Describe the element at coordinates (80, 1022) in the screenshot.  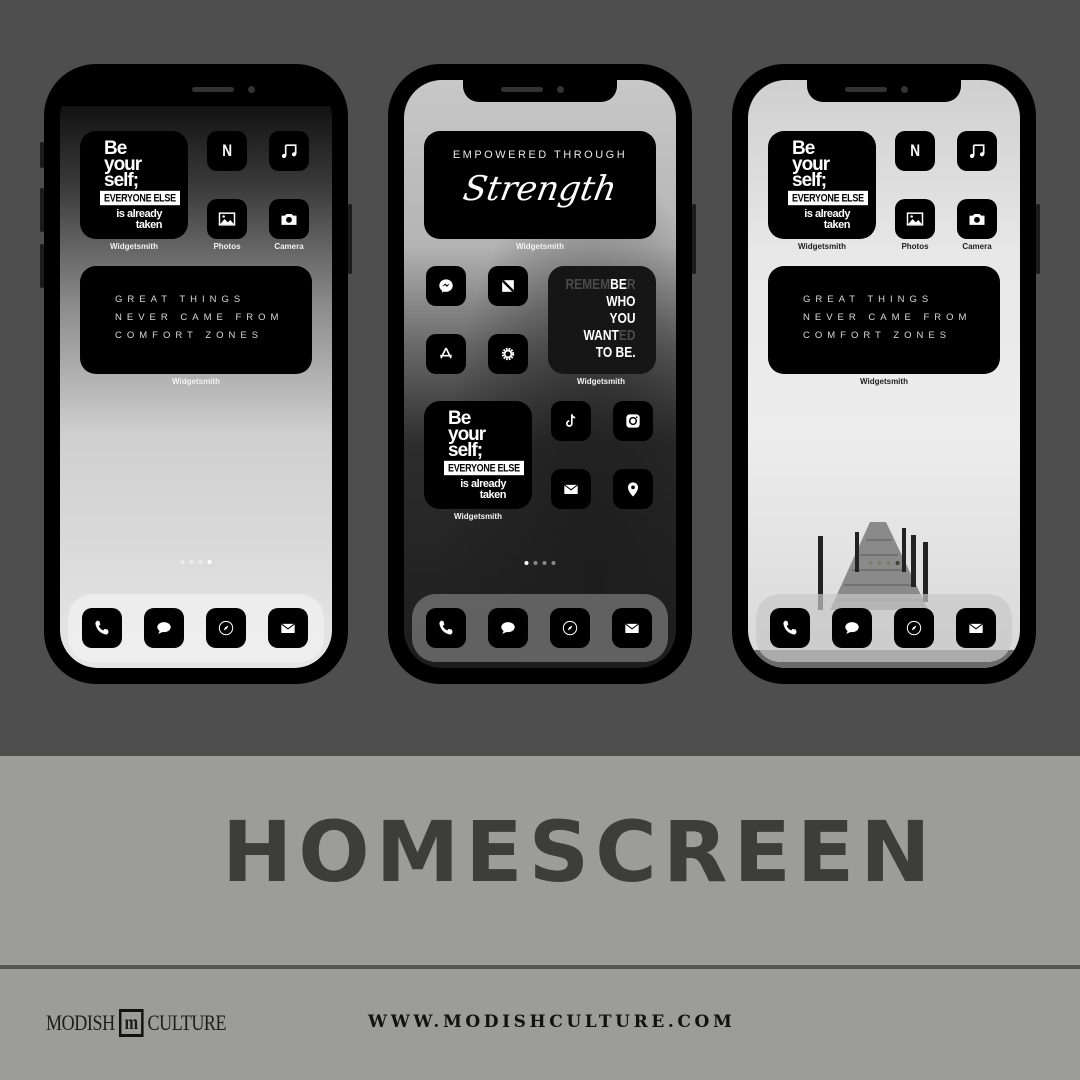
I see `brand-name-left: MODISH` at that location.